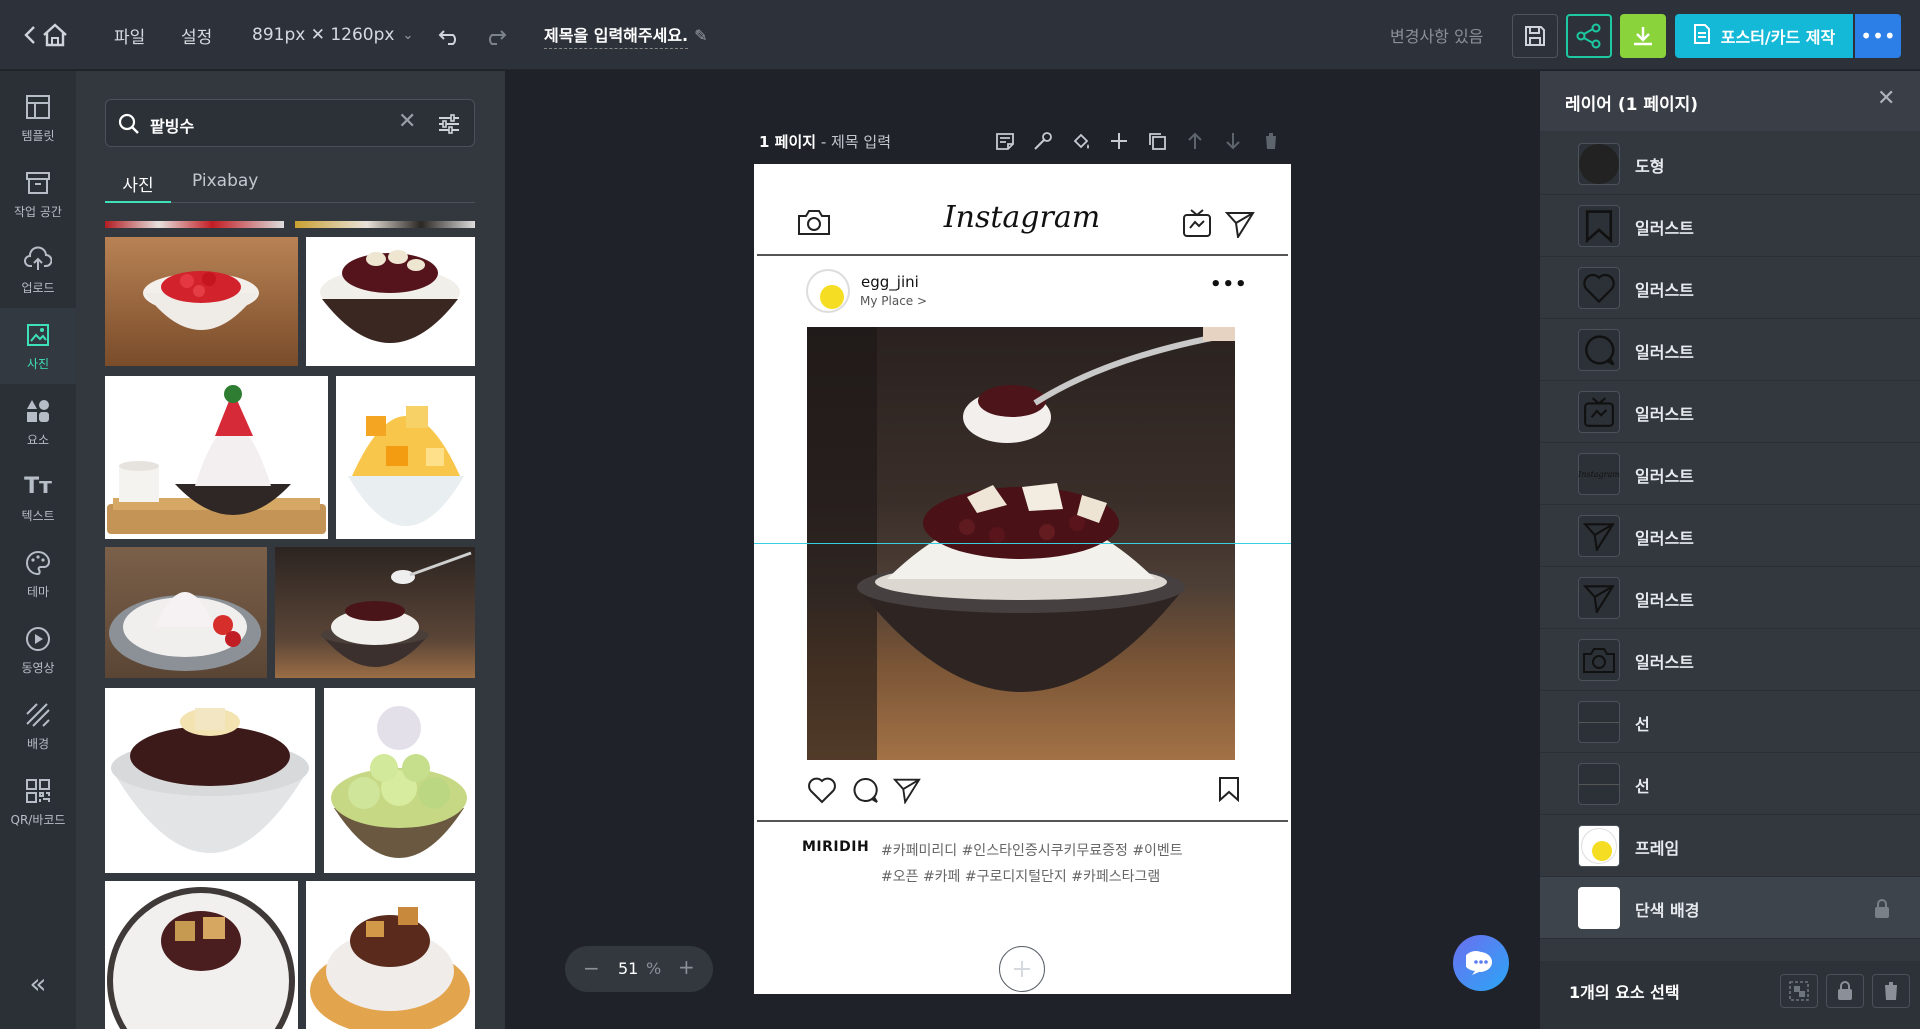  Describe the element at coordinates (1197, 223) in the screenshot. I see `igtv-icon` at that location.